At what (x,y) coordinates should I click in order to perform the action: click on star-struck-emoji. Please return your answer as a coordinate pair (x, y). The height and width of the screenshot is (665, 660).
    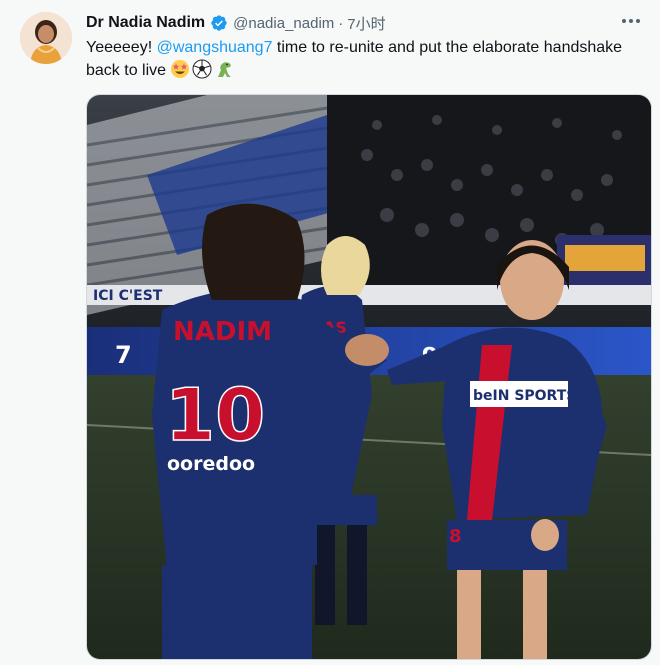
    Looking at the image, I should click on (180, 69).